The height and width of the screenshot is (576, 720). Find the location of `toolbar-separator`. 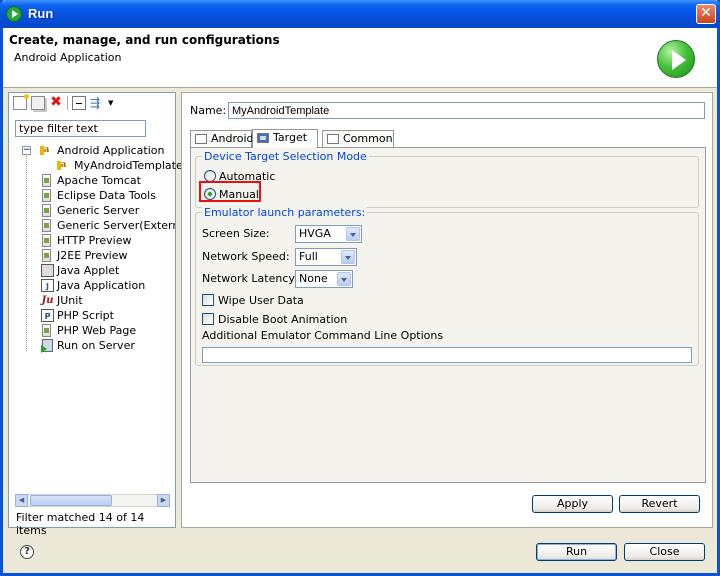

toolbar-separator is located at coordinates (67, 103).